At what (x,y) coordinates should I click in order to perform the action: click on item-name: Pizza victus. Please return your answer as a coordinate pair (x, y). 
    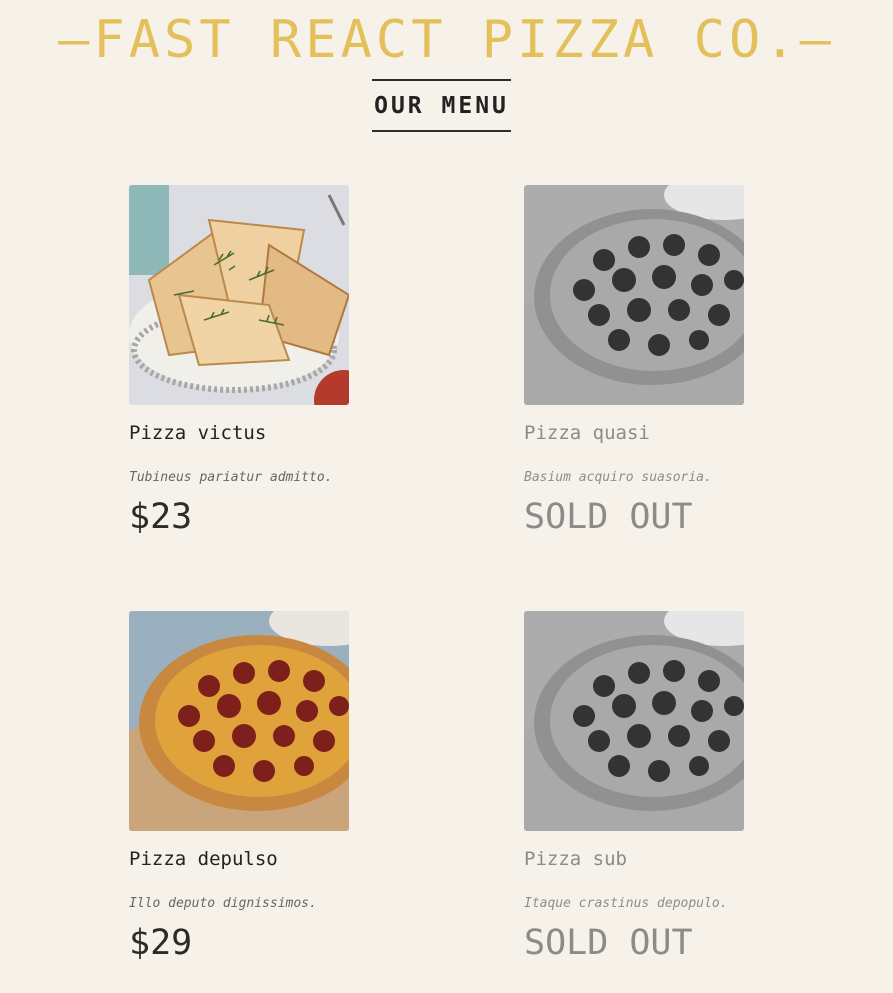
    Looking at the image, I should click on (198, 433).